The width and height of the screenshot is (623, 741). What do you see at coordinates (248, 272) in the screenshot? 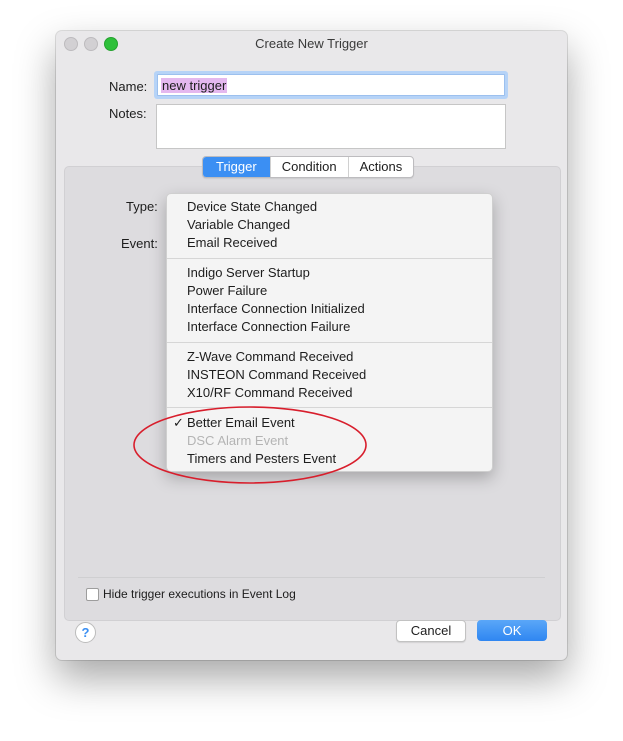
I see `menu-item-indigo-server-startup: Indigo Server Startup` at bounding box center [248, 272].